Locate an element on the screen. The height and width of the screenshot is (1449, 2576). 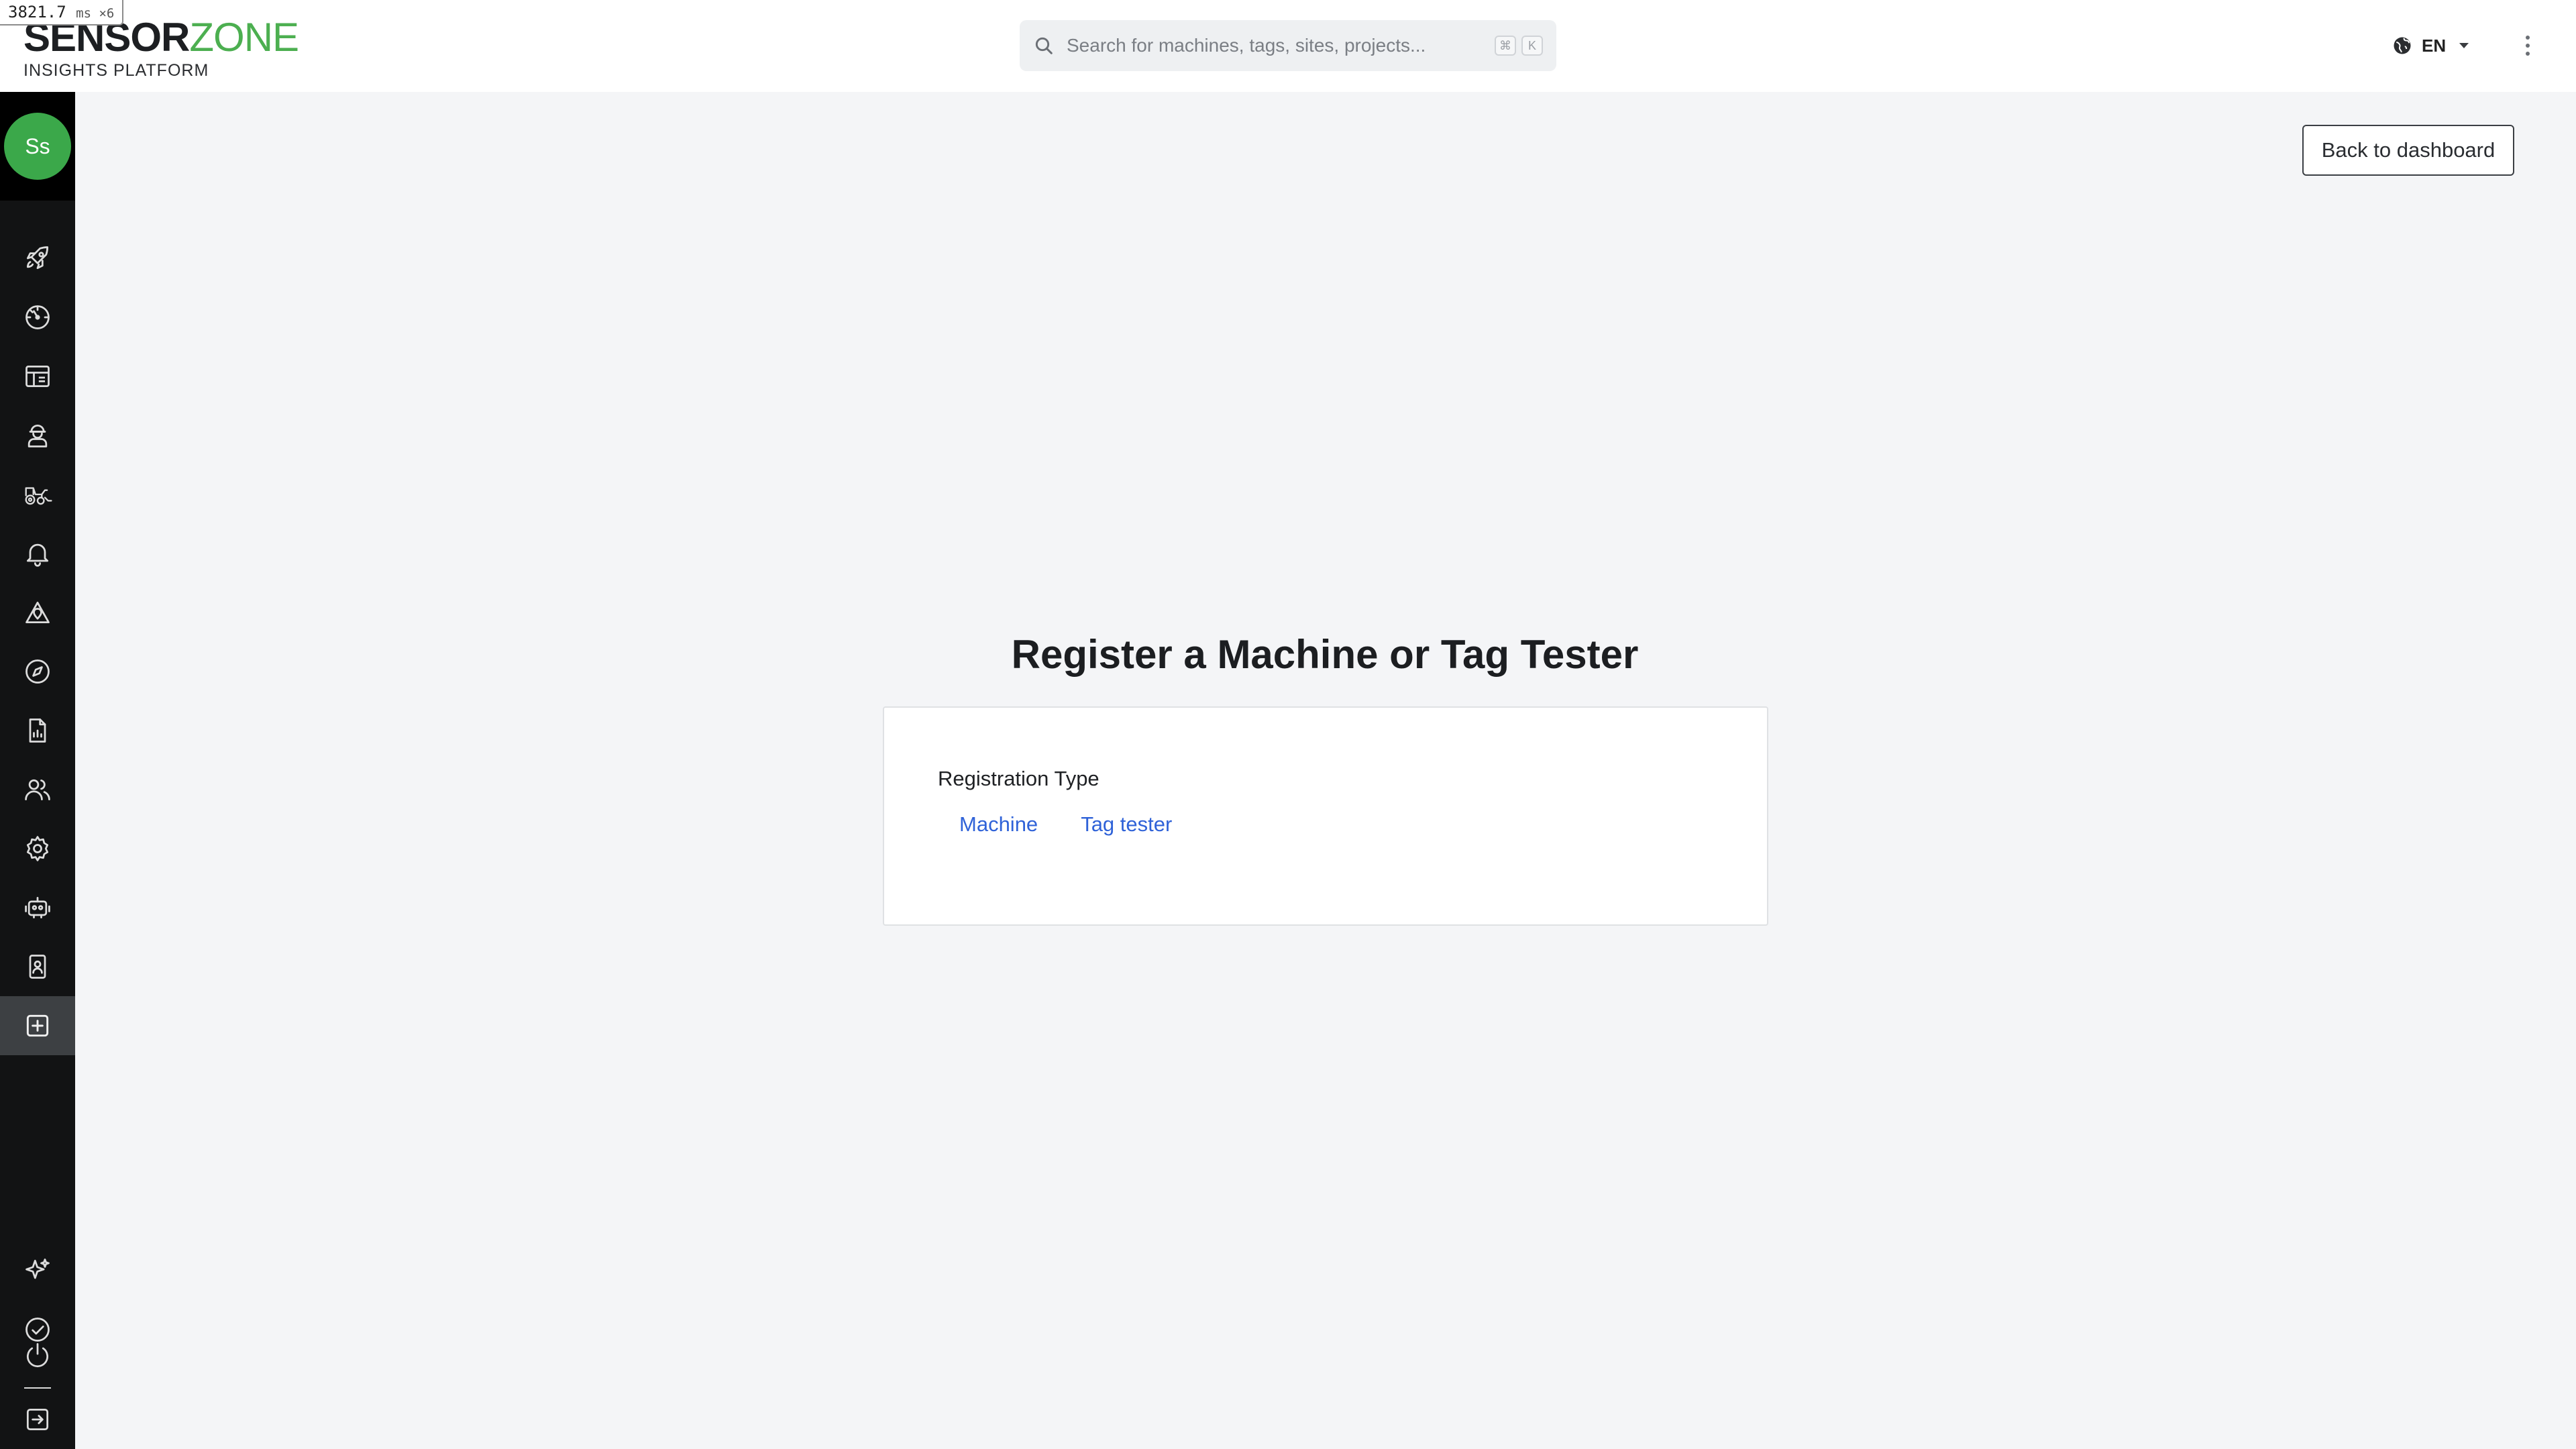
sidebar-item-users is located at coordinates (37, 789).